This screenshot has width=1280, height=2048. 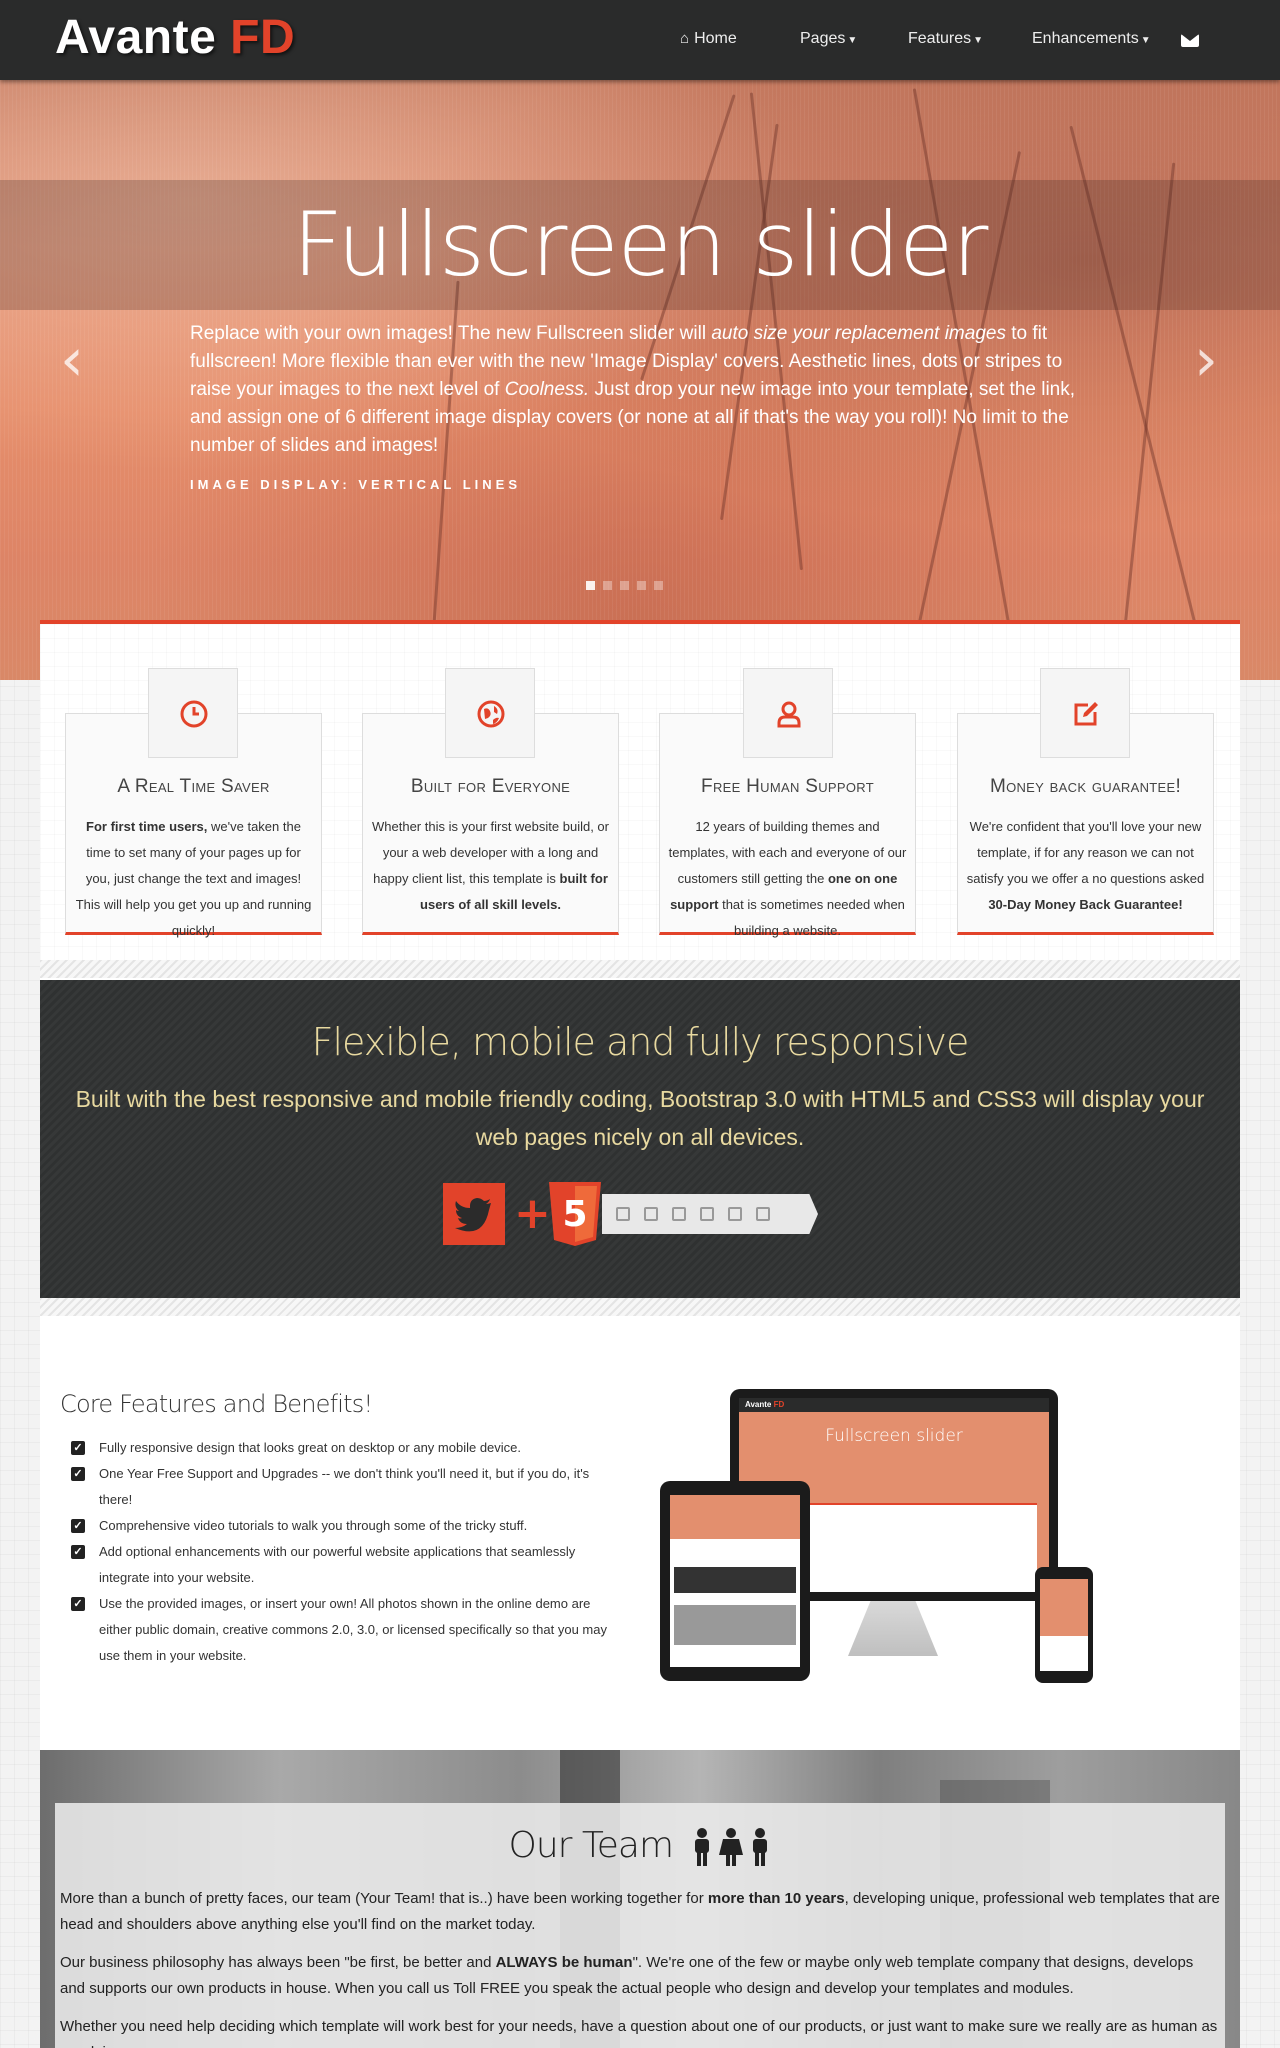 What do you see at coordinates (730, 1847) in the screenshot?
I see `people-icon` at bounding box center [730, 1847].